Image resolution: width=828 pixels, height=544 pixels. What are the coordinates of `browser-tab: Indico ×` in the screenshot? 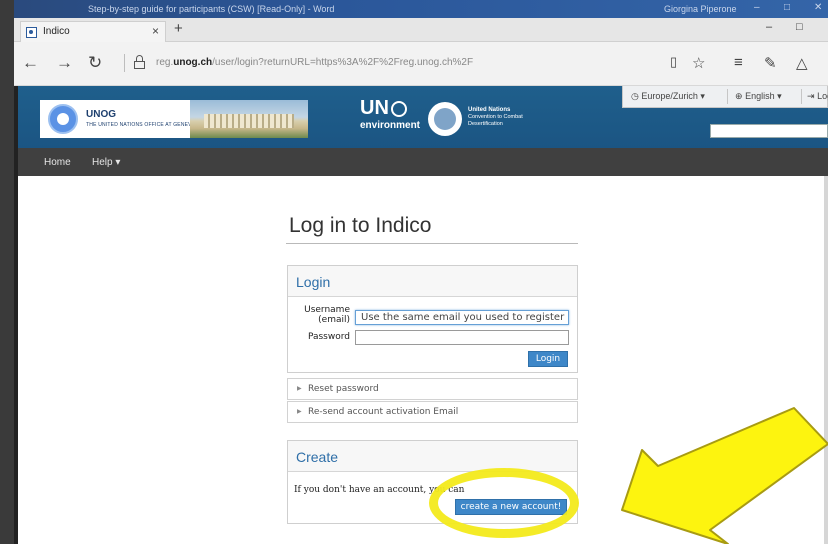 It's located at (93, 31).